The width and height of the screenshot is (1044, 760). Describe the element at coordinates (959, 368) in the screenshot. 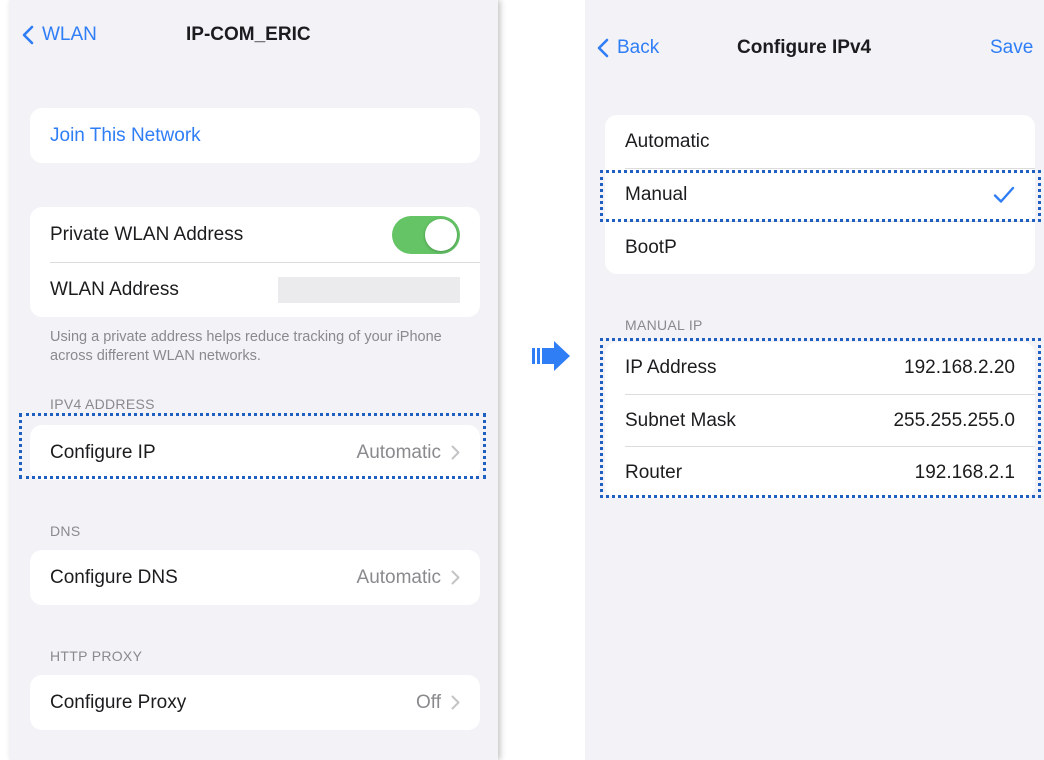

I see `ip-address-value: 192.168.2.20` at that location.